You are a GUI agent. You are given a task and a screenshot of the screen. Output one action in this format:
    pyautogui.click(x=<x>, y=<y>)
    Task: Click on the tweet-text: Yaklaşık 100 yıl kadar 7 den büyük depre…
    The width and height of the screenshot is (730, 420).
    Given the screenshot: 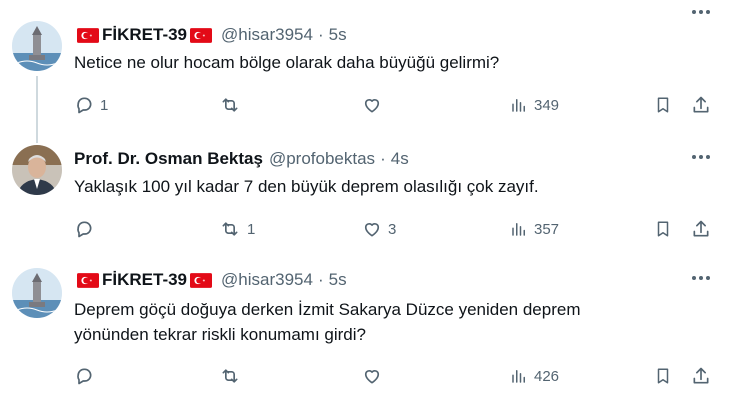 What is the action you would take?
    pyautogui.click(x=306, y=186)
    